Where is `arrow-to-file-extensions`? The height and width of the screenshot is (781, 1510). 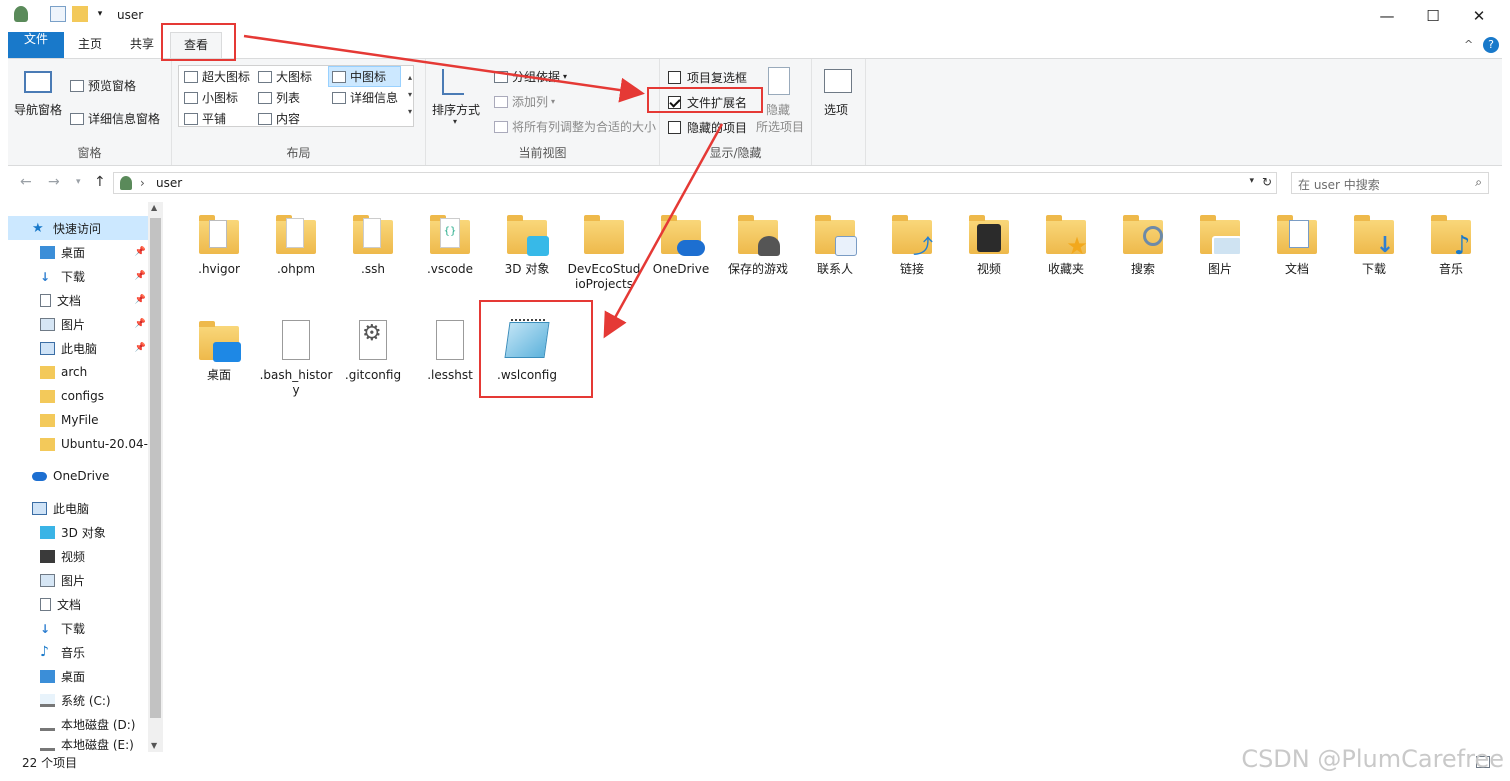 arrow-to-file-extensions is located at coordinates (444, 68).